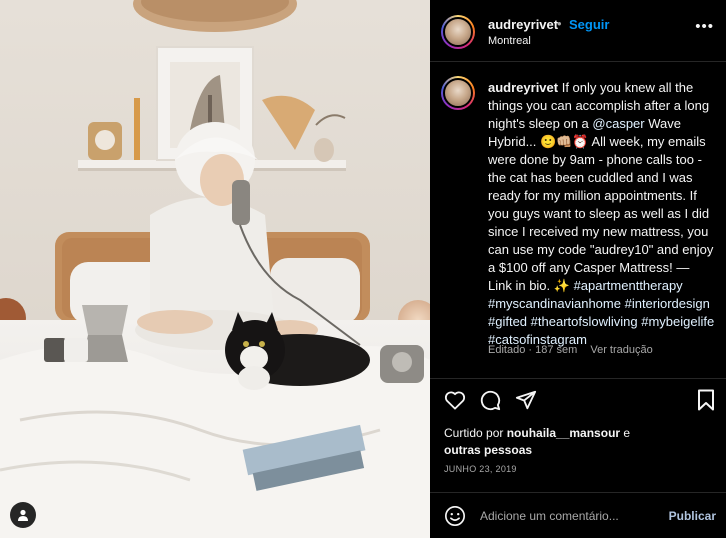 This screenshot has height=538, width=726. What do you see at coordinates (509, 41) in the screenshot?
I see `location-link: Montreal` at bounding box center [509, 41].